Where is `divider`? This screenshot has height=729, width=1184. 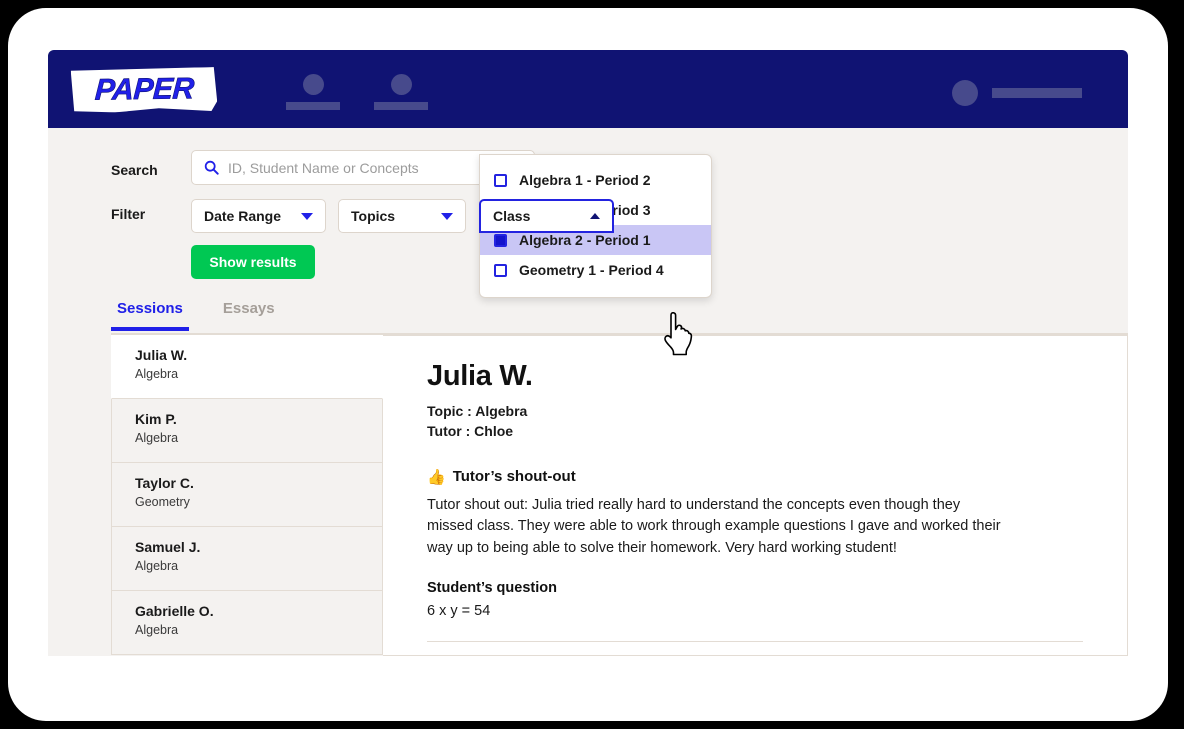
divider is located at coordinates (755, 641).